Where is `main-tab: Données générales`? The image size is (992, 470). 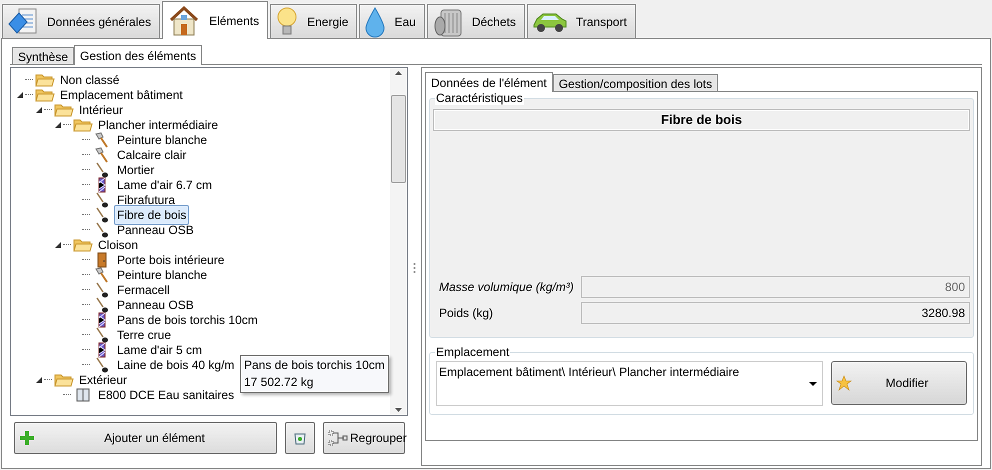
main-tab: Données générales is located at coordinates (81, 21).